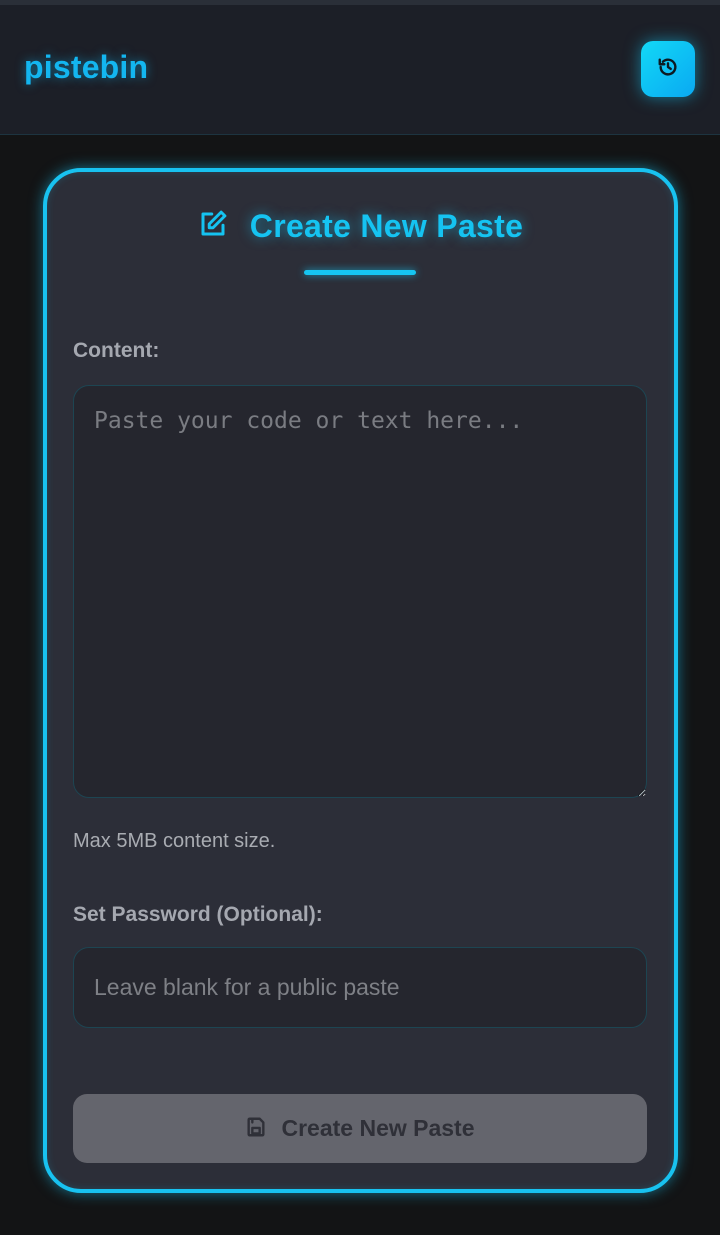 The height and width of the screenshot is (1235, 720). What do you see at coordinates (198, 914) in the screenshot?
I see `password-label: Set Password (Optional):` at bounding box center [198, 914].